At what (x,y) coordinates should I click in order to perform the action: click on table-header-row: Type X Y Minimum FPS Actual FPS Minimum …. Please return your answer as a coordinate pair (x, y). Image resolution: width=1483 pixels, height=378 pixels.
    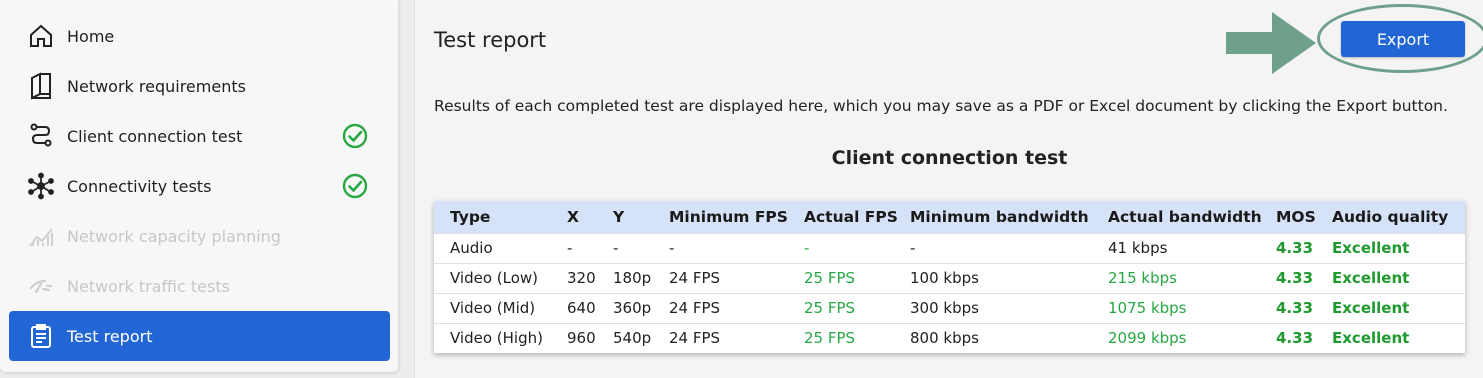
    Looking at the image, I should click on (949, 217).